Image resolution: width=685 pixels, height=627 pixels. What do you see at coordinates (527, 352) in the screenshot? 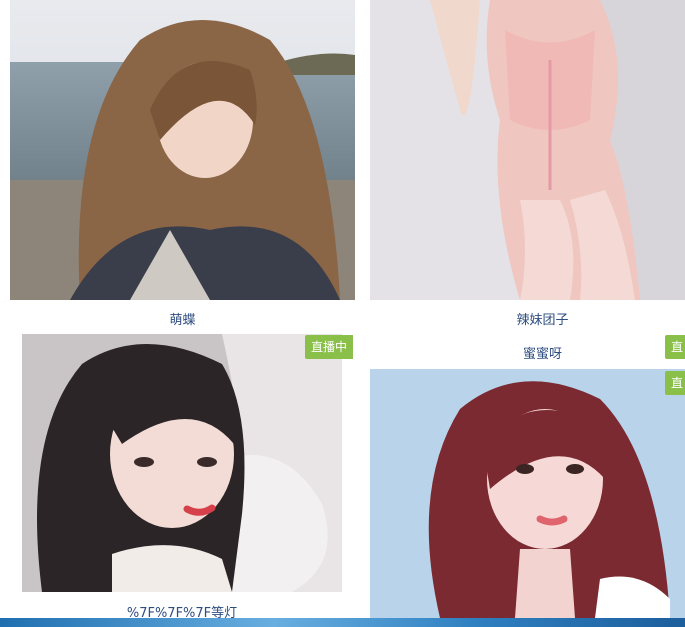
I see `streamer-name-4: 蜜蜜呀` at bounding box center [527, 352].